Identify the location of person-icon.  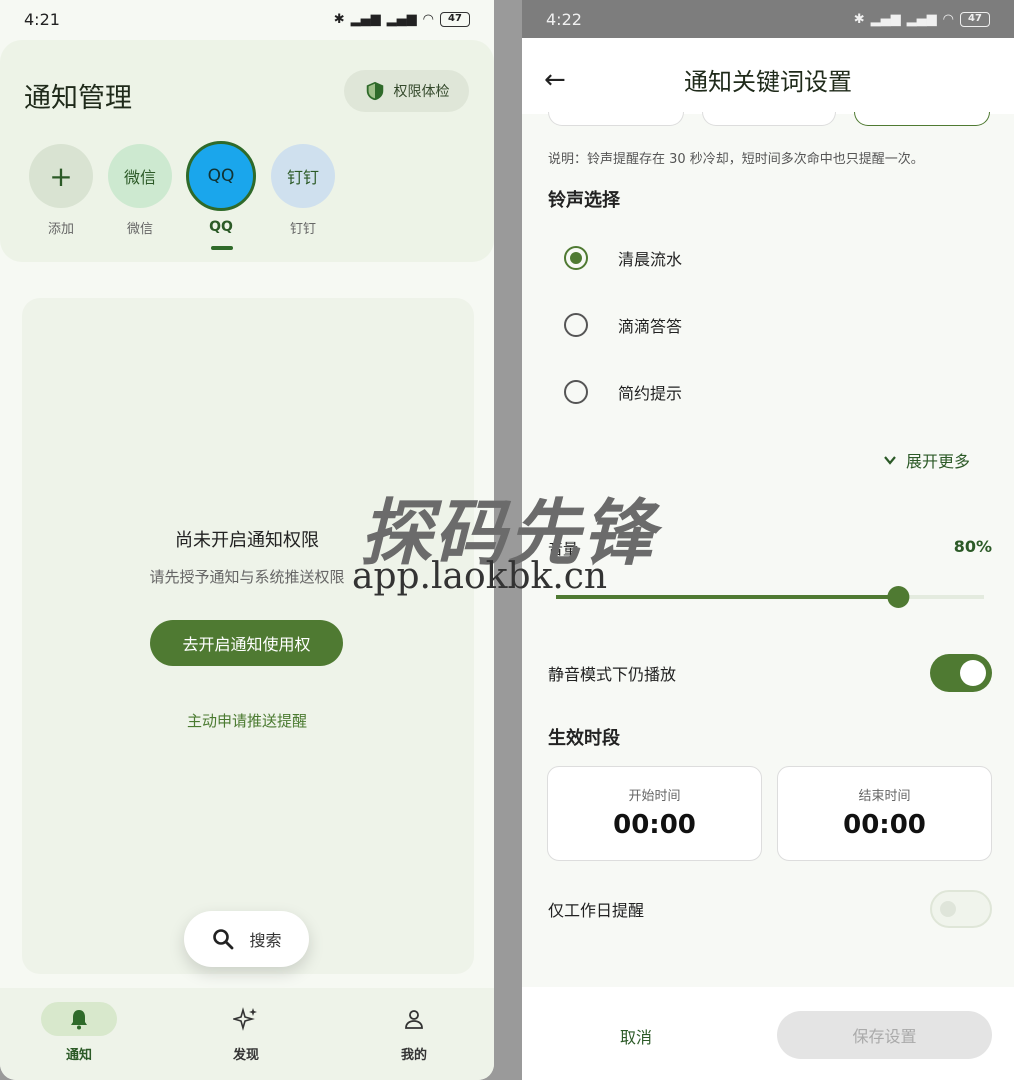
(414, 1019).